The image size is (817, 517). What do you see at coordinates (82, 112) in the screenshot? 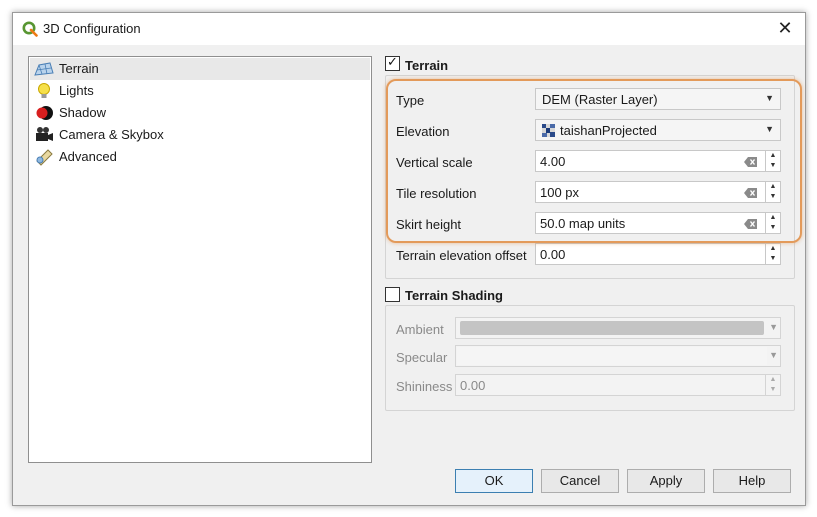
I see `sidebar-item-label: Shadow` at bounding box center [82, 112].